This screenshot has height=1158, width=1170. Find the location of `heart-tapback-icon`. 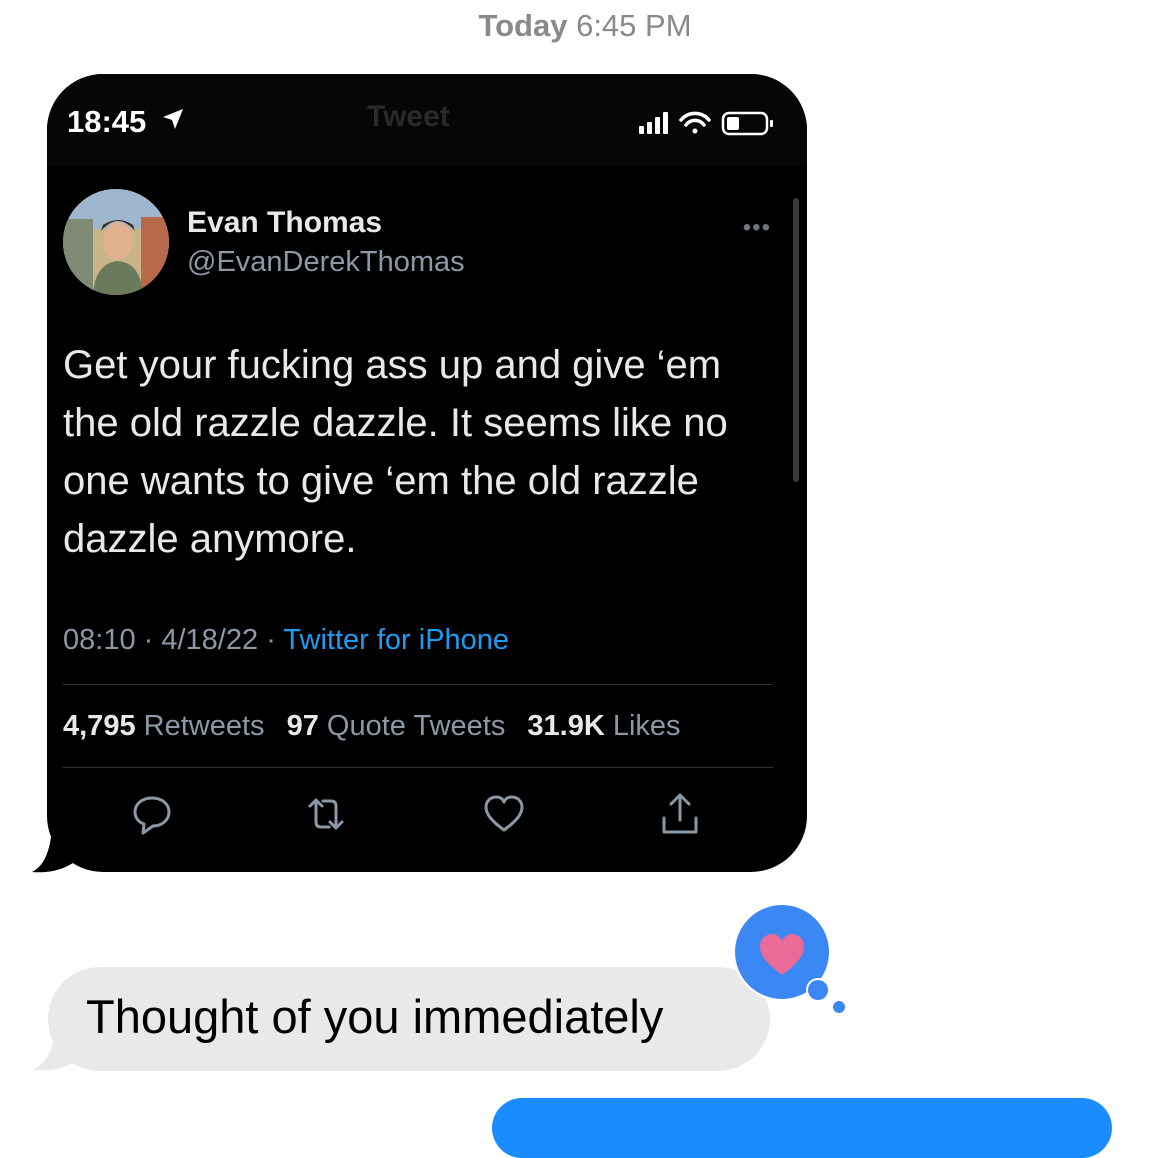

heart-tapback-icon is located at coordinates (792, 958).